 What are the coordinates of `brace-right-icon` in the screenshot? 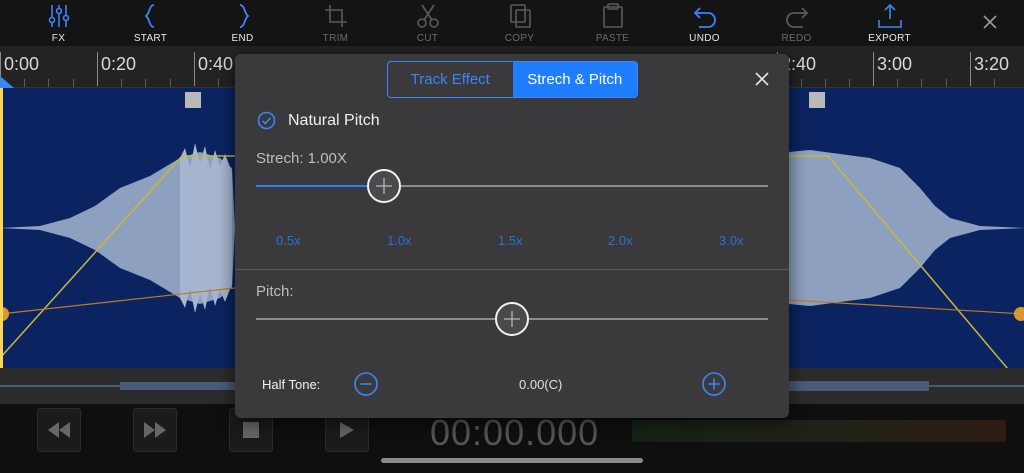 It's located at (244, 16).